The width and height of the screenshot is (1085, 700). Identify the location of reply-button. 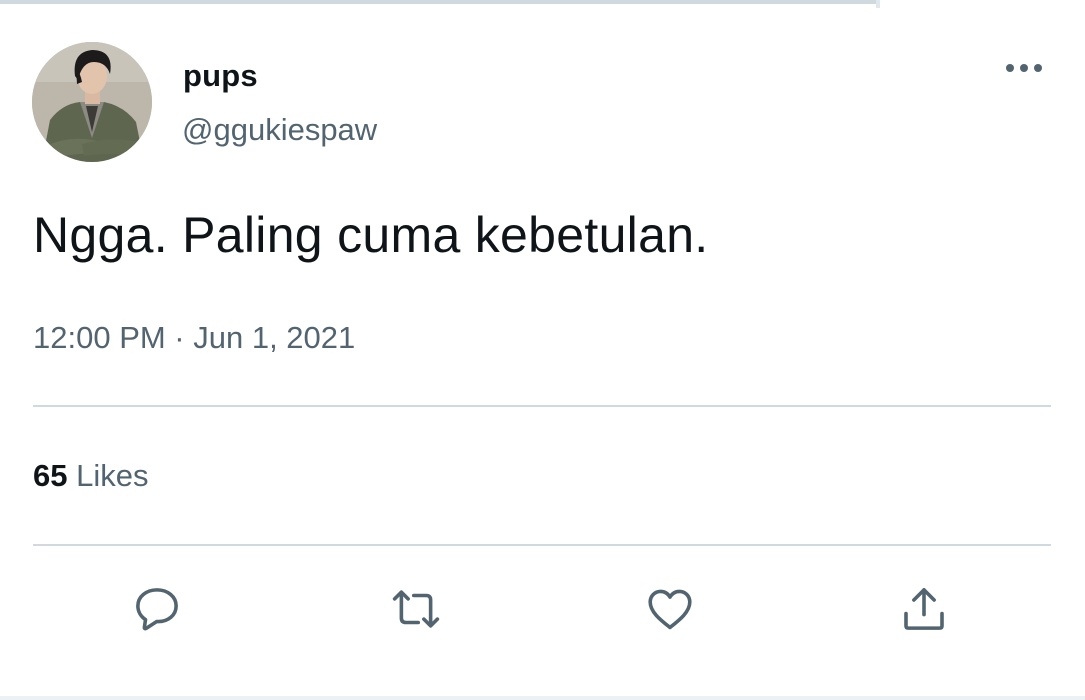
(157, 609).